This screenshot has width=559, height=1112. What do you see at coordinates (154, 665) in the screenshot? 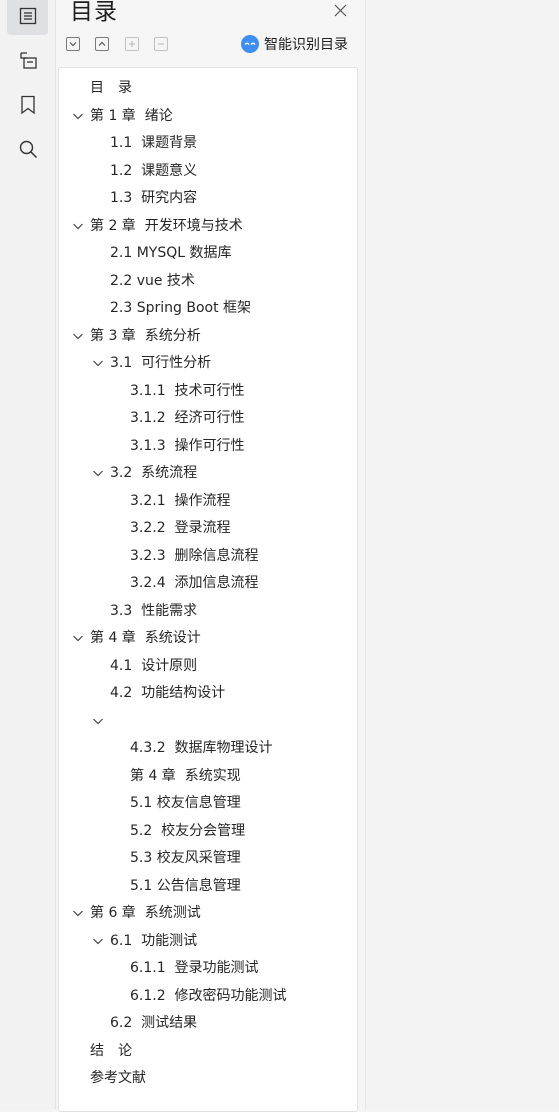
I see `toc-item-label: 4.1 设计原则` at bounding box center [154, 665].